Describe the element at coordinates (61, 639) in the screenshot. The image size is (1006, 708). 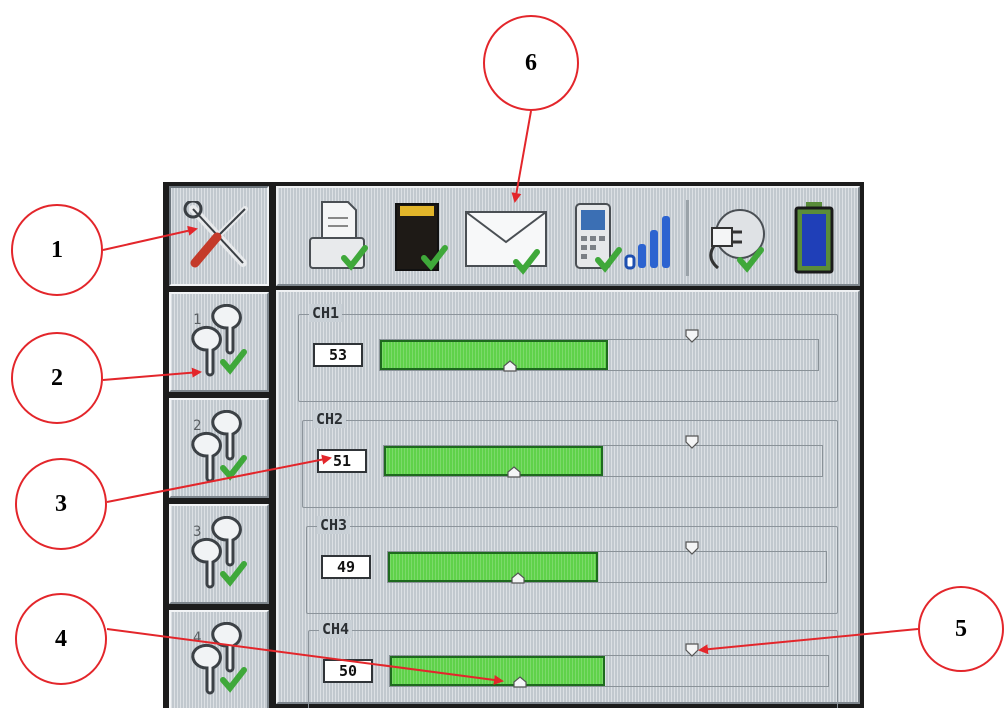
I see `callout-4: 4` at that location.